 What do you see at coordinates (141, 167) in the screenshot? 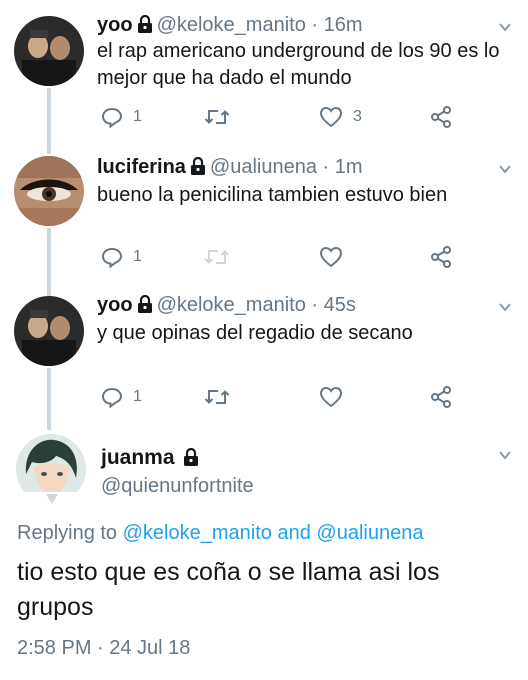
I see `display-name: luciferina` at bounding box center [141, 167].